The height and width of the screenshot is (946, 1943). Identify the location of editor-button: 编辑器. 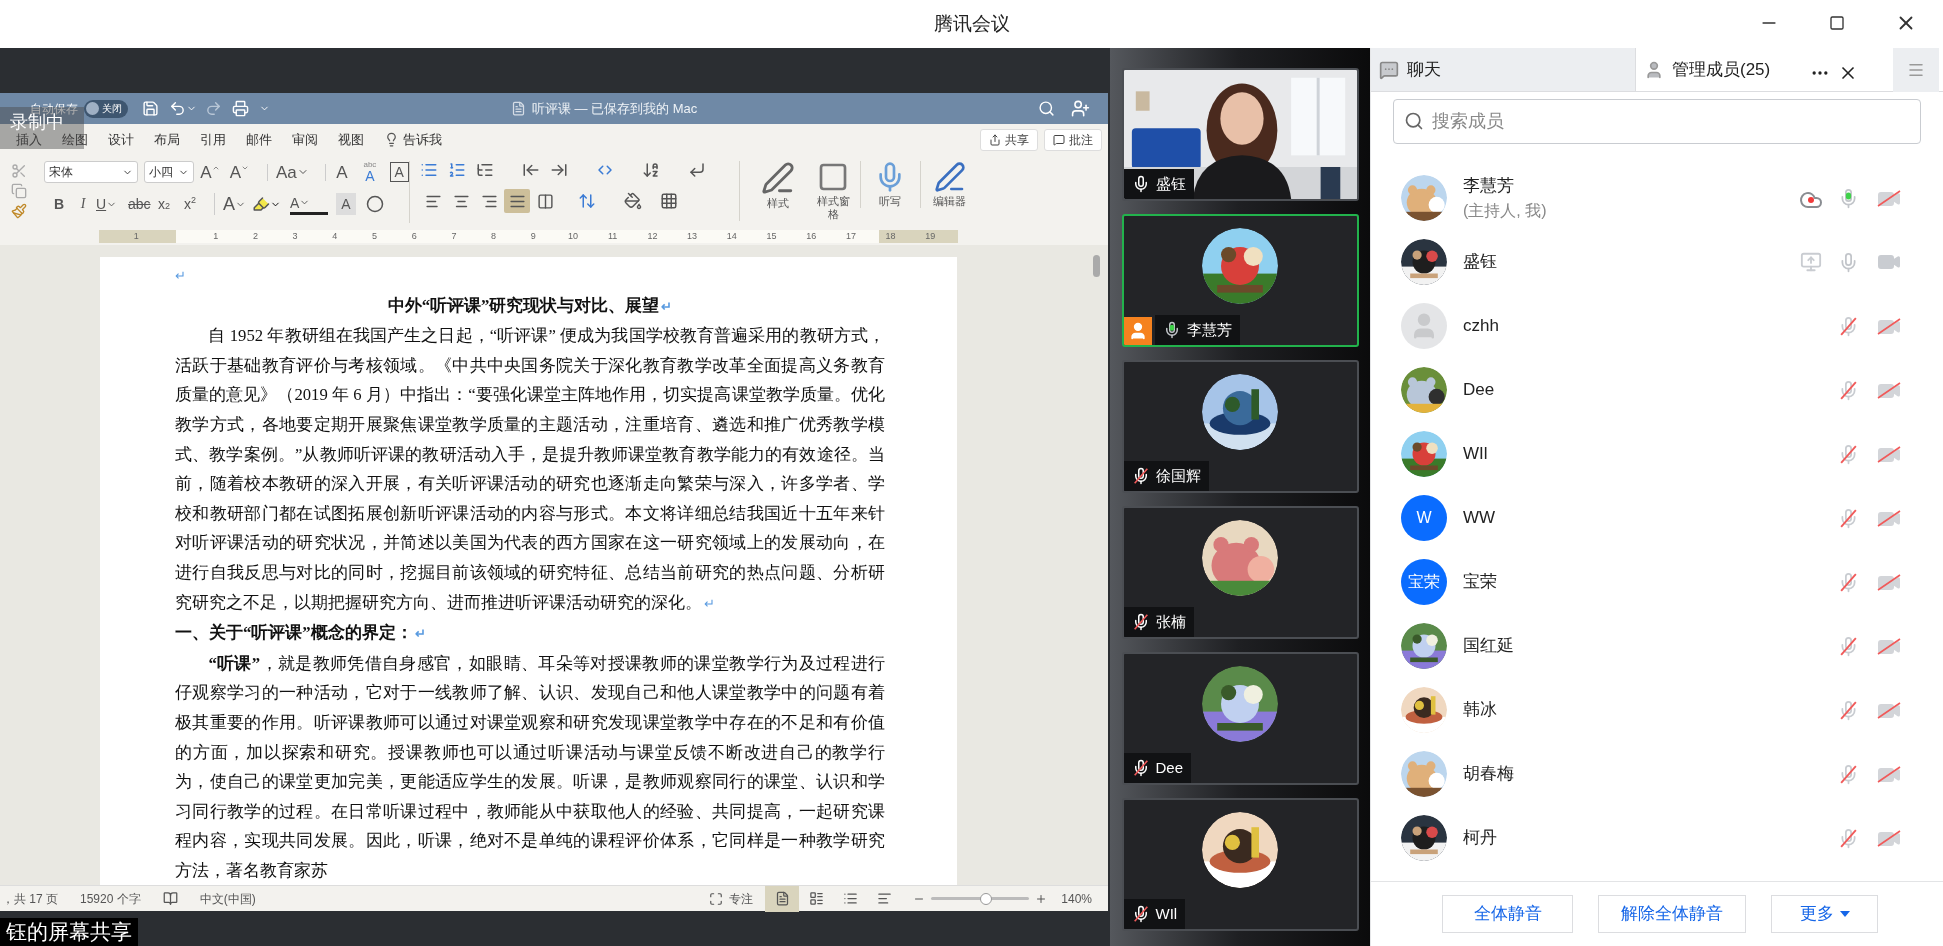
(949, 184).